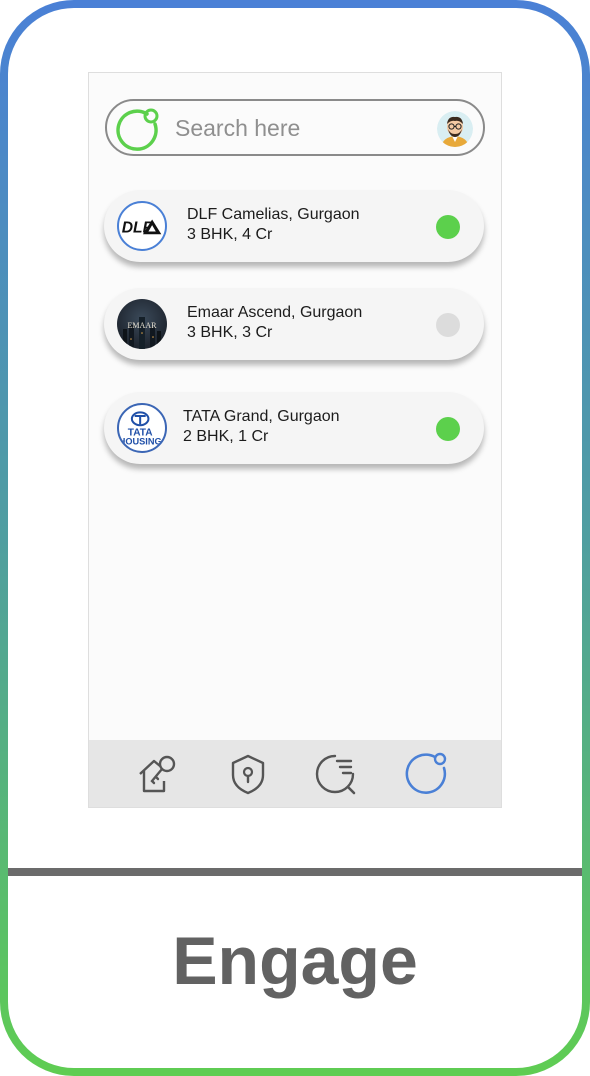  Describe the element at coordinates (157, 774) in the screenshot. I see `house-key-icon` at that location.